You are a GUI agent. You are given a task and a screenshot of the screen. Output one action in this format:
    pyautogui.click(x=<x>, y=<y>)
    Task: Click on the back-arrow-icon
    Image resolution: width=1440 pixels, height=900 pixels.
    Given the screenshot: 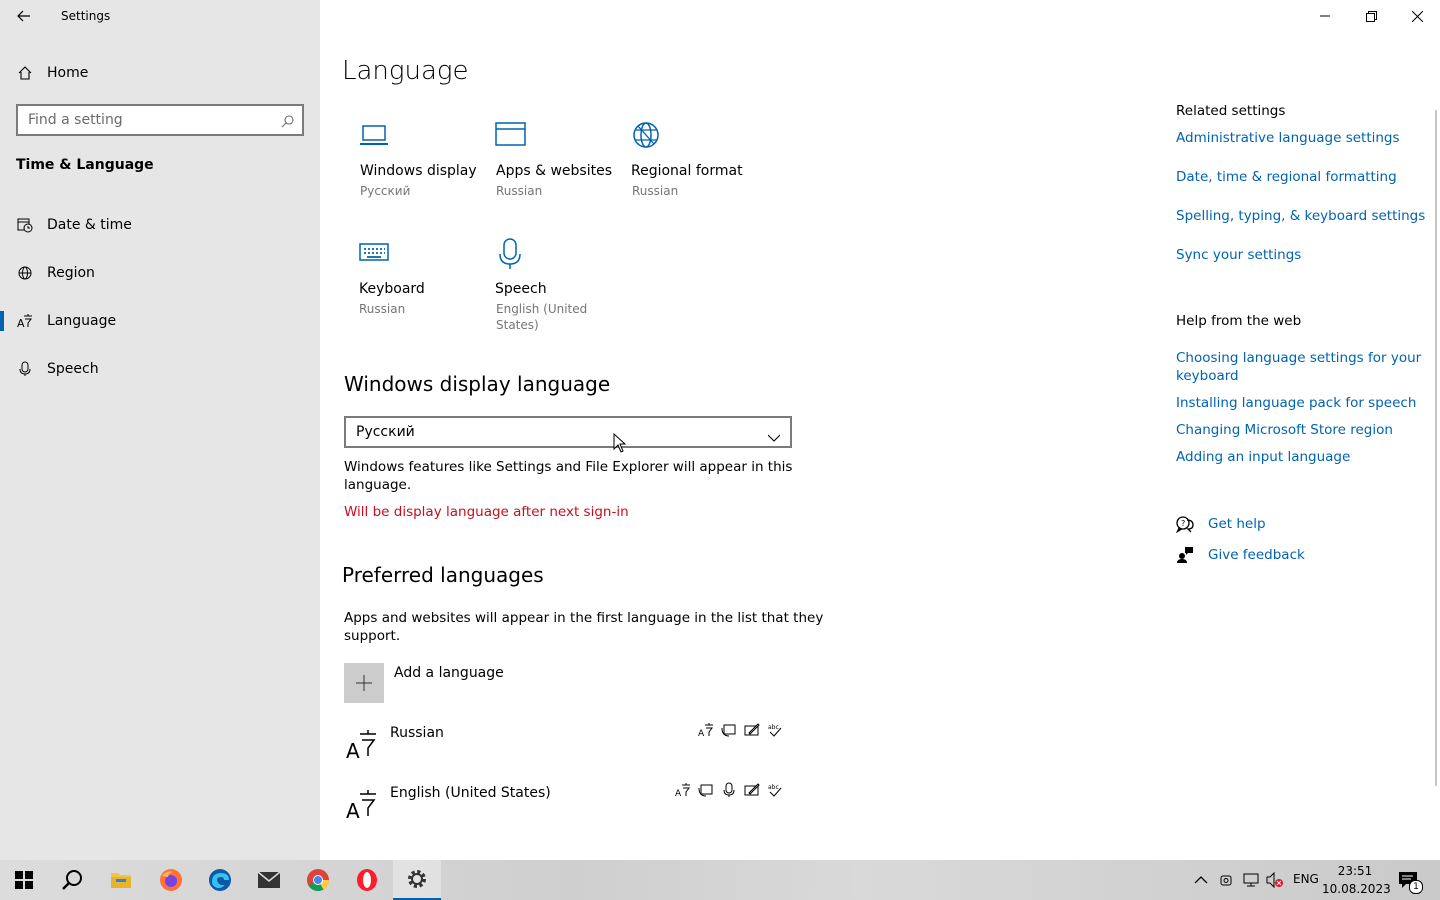 What is the action you would take?
    pyautogui.click(x=23, y=16)
    